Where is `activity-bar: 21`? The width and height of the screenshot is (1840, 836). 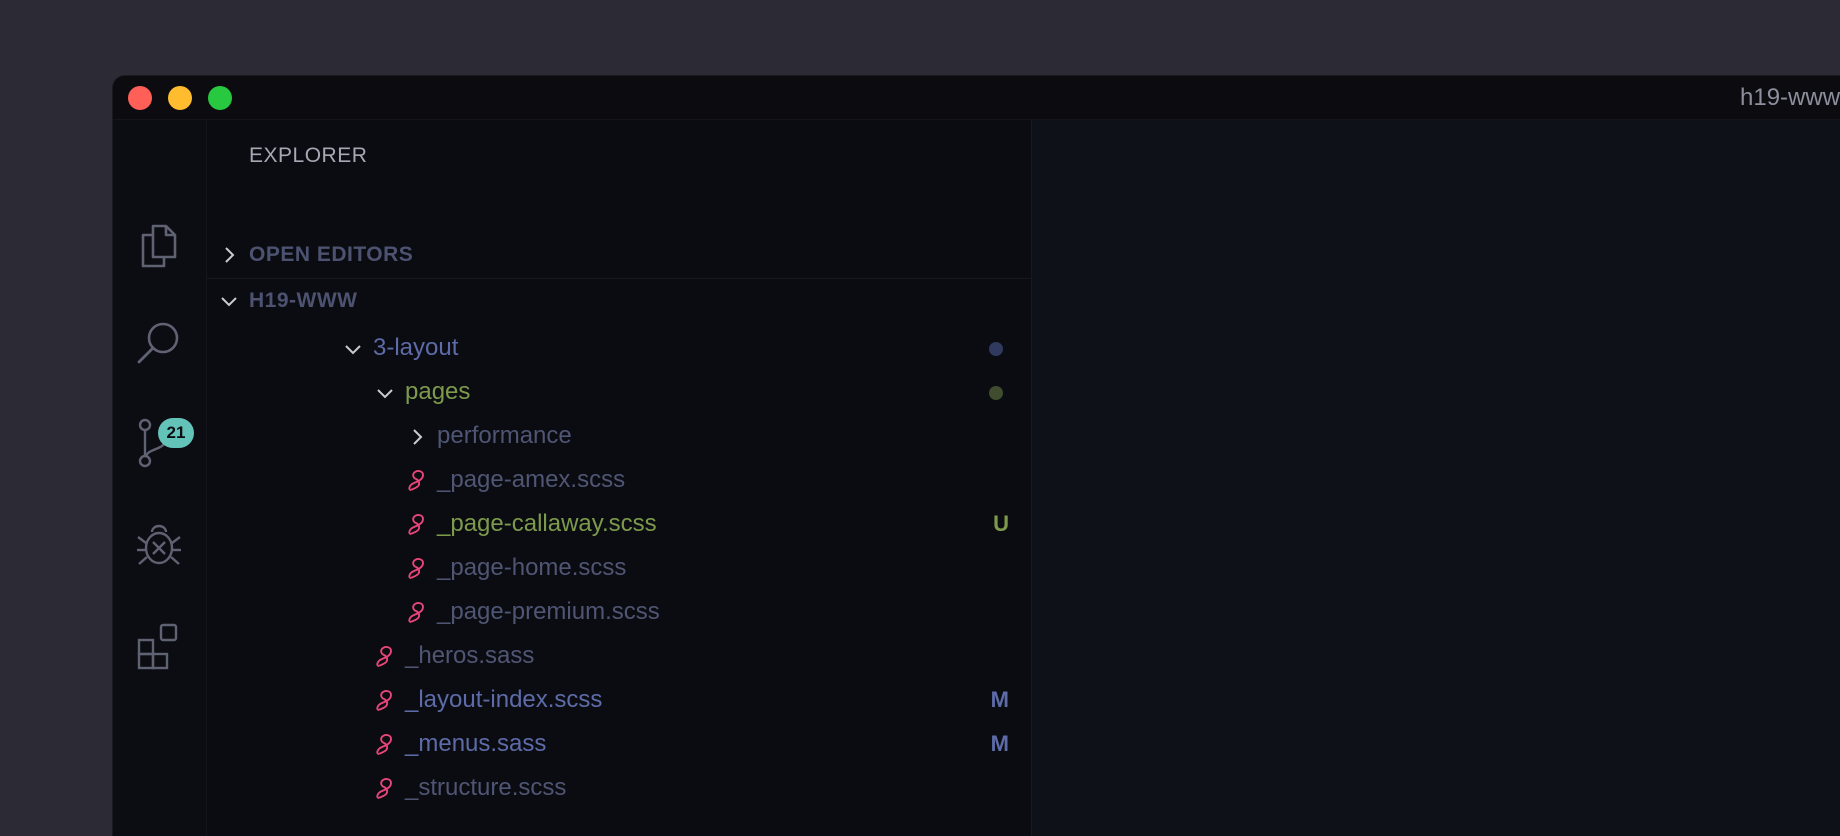
activity-bar: 21 is located at coordinates (160, 478).